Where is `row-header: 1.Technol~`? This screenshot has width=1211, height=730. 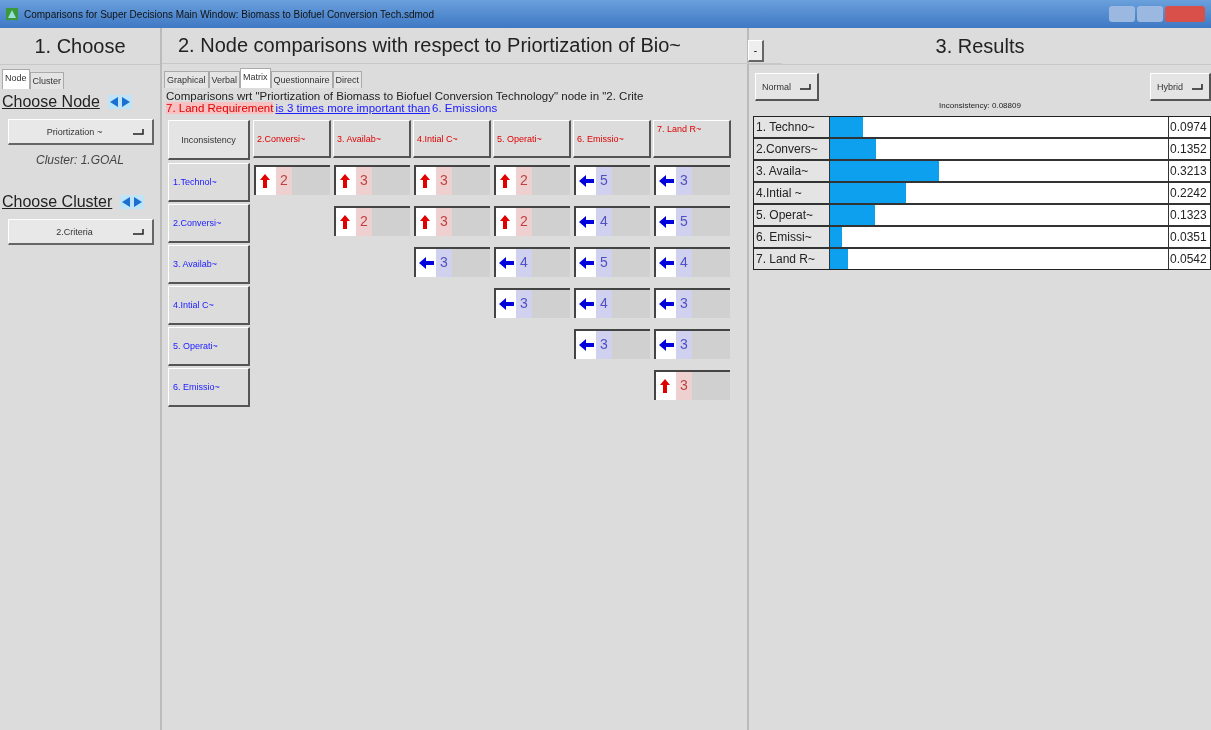 row-header: 1.Technol~ is located at coordinates (209, 182).